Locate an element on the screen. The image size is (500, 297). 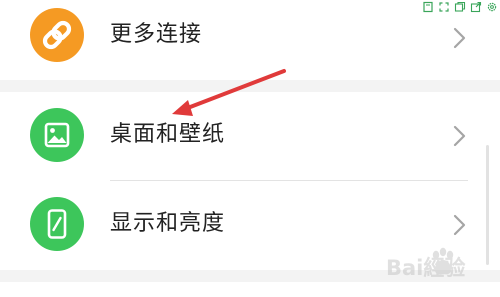
copy-icon is located at coordinates (460, 7).